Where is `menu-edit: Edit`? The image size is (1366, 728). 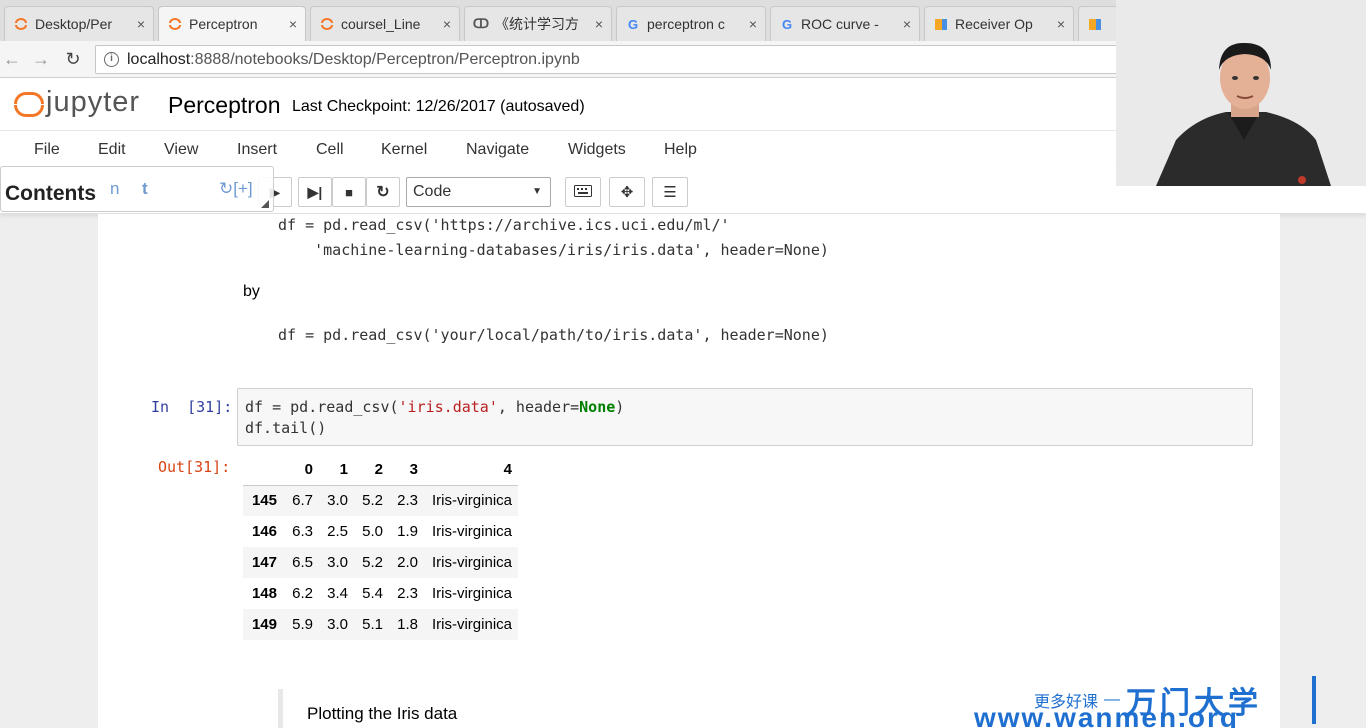 menu-edit: Edit is located at coordinates (112, 150).